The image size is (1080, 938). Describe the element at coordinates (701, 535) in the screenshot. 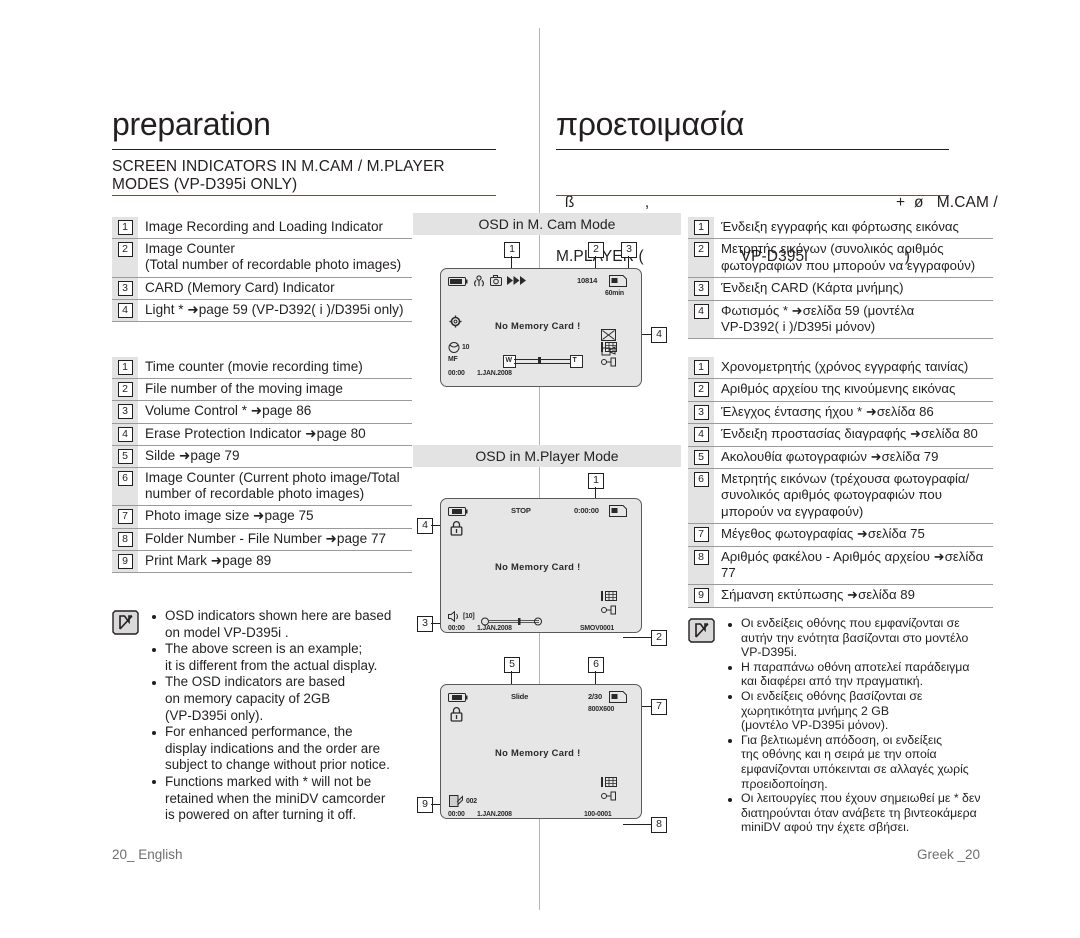

I see `indicator-number-badge: 7` at that location.